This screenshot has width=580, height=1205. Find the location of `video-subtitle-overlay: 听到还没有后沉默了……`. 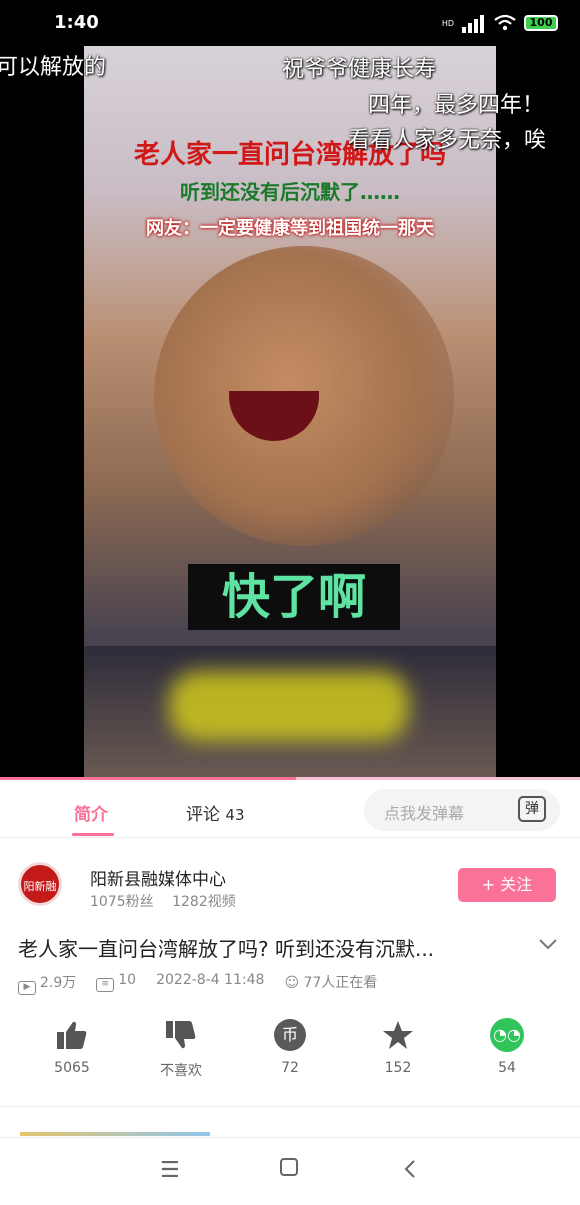

video-subtitle-overlay: 听到还没有后沉默了…… is located at coordinates (290, 192).